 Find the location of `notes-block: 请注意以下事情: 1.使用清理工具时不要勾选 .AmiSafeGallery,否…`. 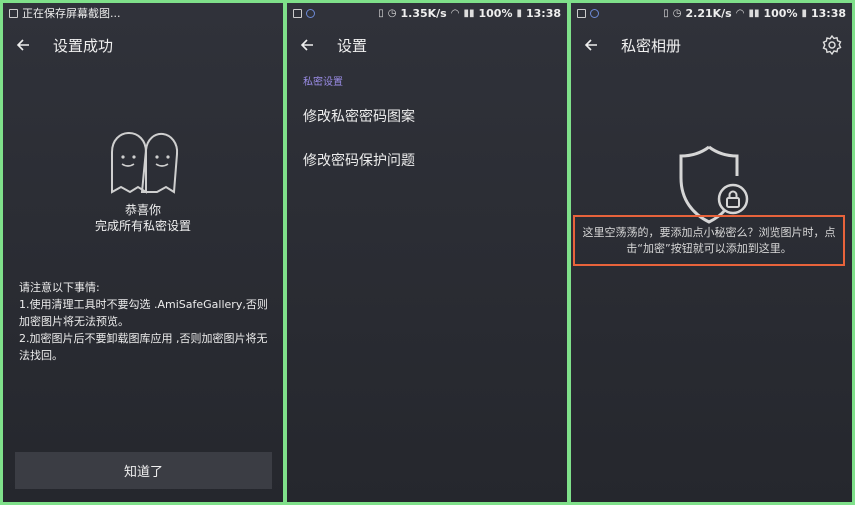

notes-block: 请注意以下事情: 1.使用清理工具时不要勾选 .AmiSafeGallery,否… is located at coordinates (147, 321).